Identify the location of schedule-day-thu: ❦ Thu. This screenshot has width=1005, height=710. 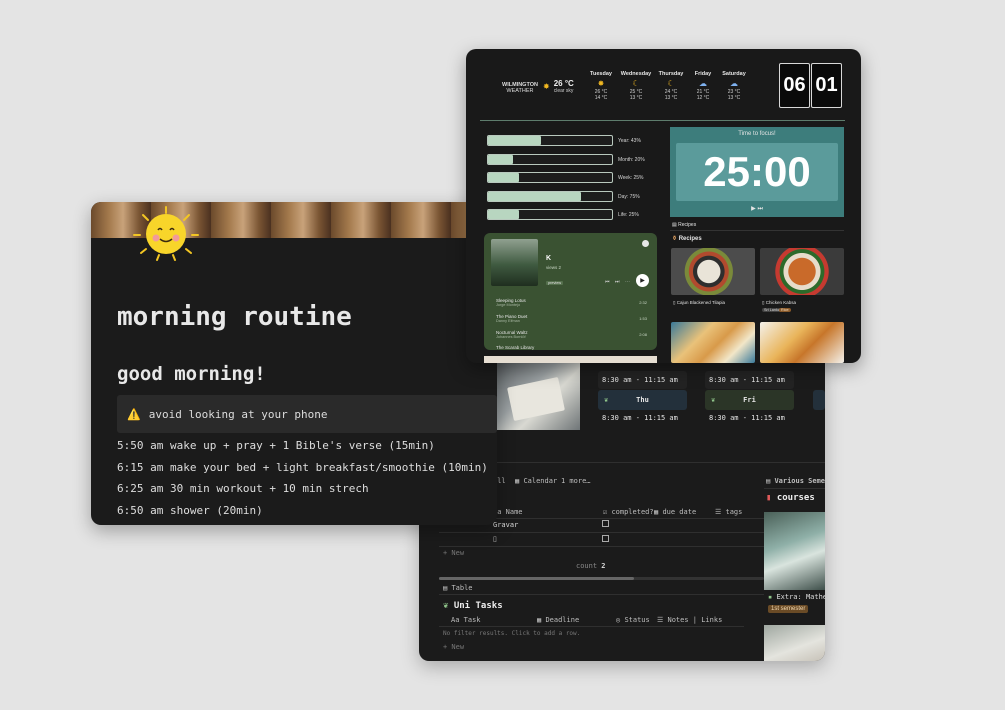
(642, 400).